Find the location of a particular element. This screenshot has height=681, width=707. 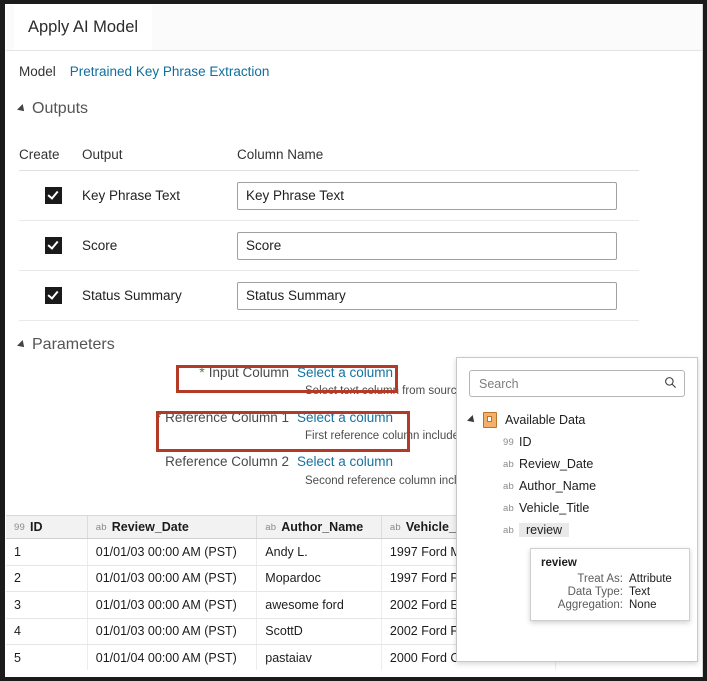

tooltip-row: Data Type: Text is located at coordinates (610, 592).